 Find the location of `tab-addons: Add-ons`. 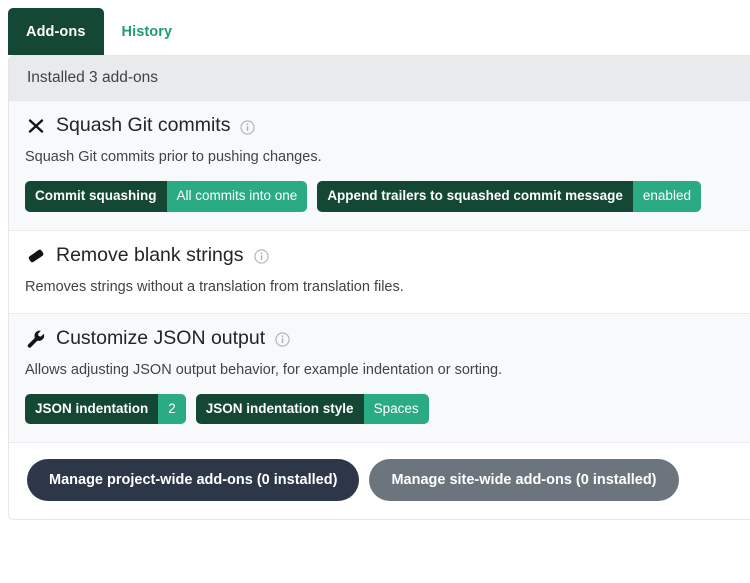

tab-addons: Add-ons is located at coordinates (56, 31).